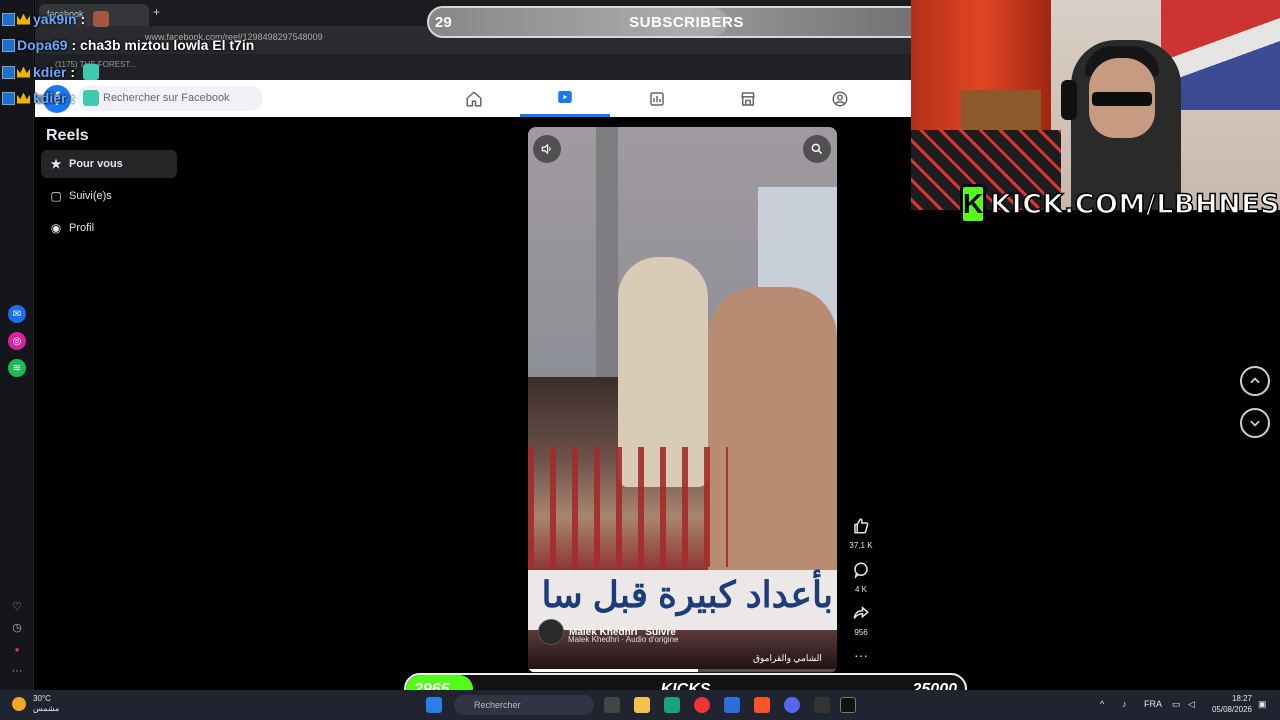 This screenshot has width=1280, height=720. I want to click on home-icon, so click(474, 98).